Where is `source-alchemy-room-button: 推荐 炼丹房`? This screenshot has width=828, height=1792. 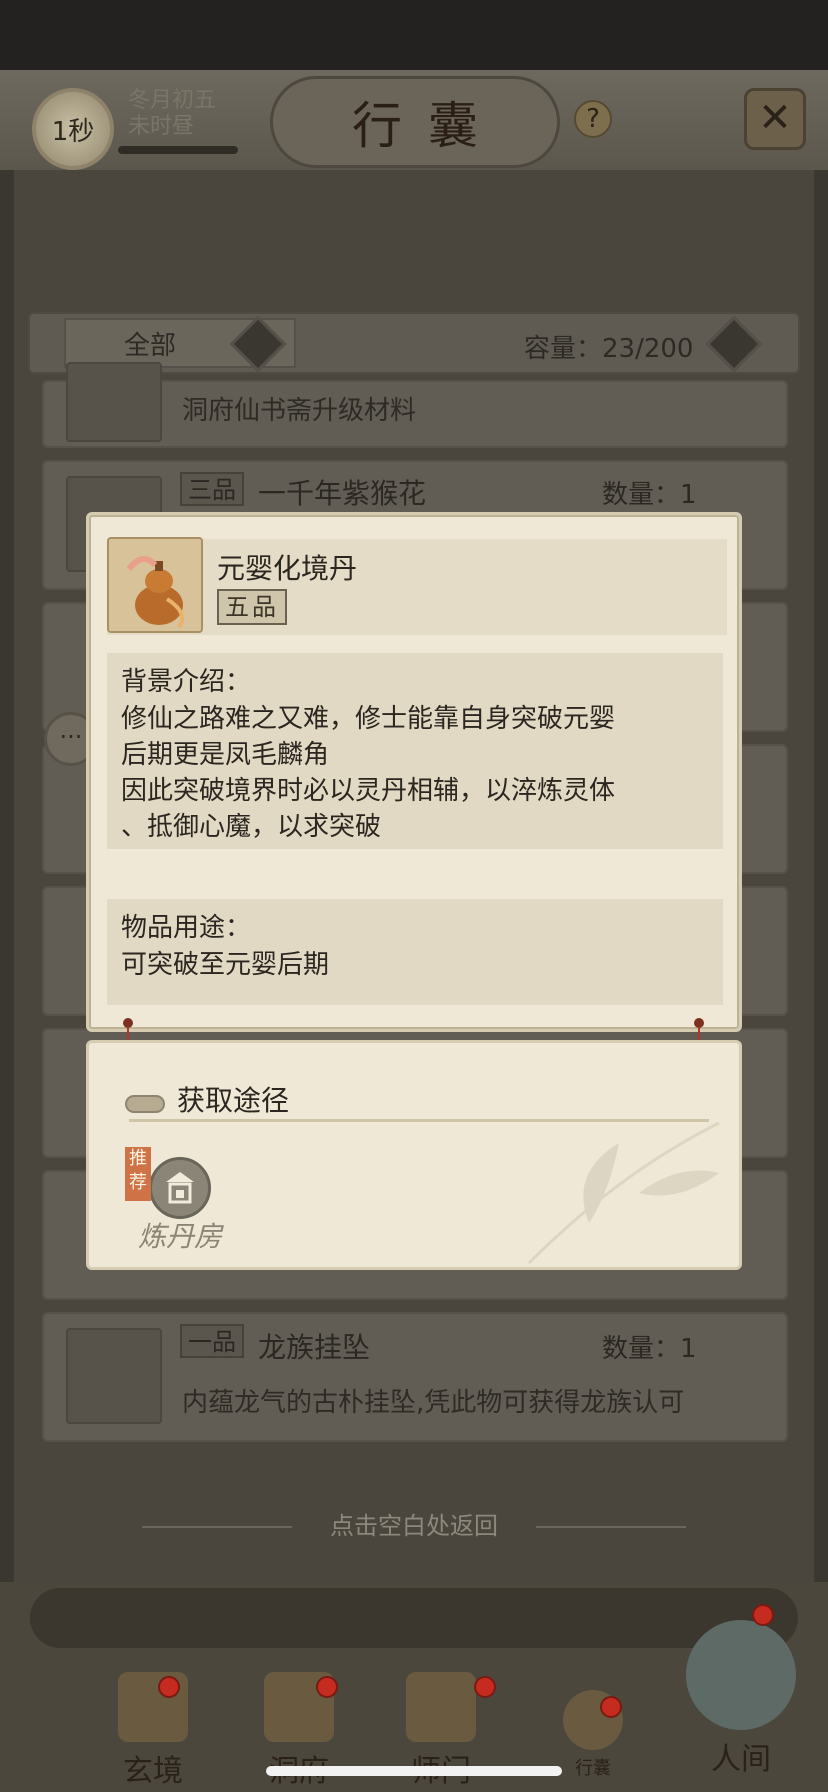 source-alchemy-room-button: 推荐 炼丹房 is located at coordinates (180, 1202).